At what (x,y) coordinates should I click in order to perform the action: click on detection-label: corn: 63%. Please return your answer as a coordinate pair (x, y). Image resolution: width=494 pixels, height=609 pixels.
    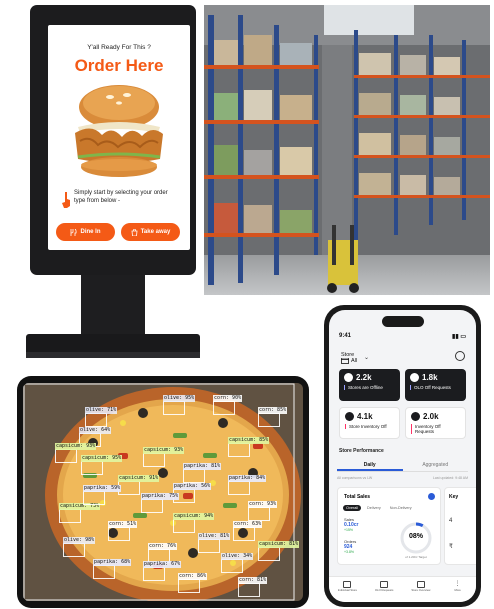
    Looking at the image, I should click on (248, 524).